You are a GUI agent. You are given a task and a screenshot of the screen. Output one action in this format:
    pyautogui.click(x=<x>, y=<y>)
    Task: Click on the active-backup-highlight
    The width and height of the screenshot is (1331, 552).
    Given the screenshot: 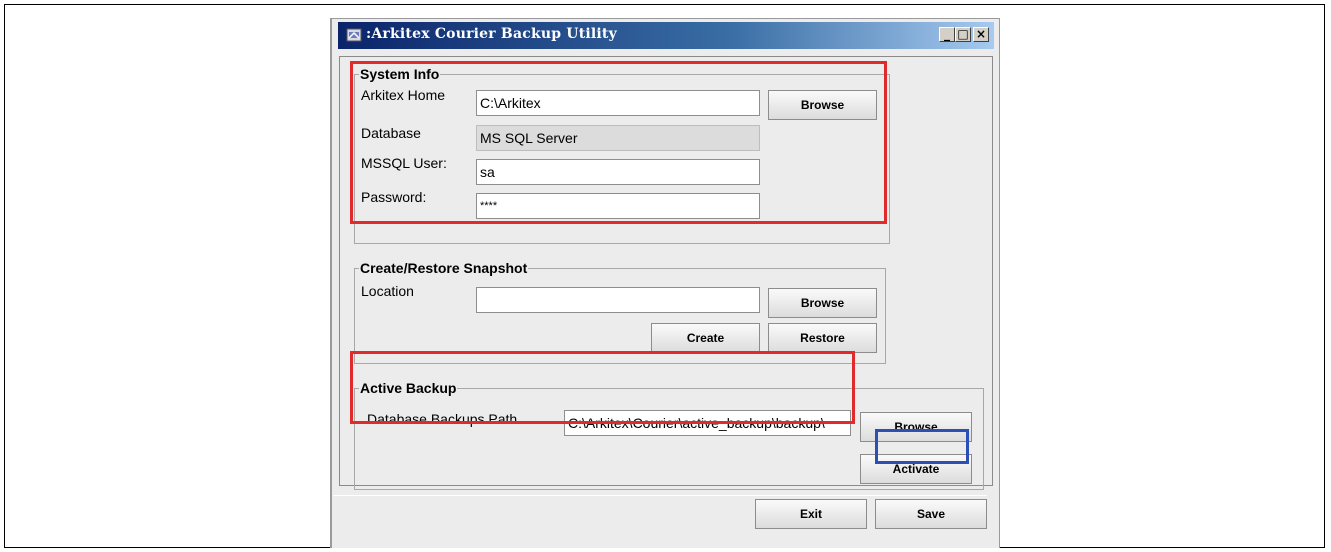 What is the action you would take?
    pyautogui.click(x=602, y=387)
    